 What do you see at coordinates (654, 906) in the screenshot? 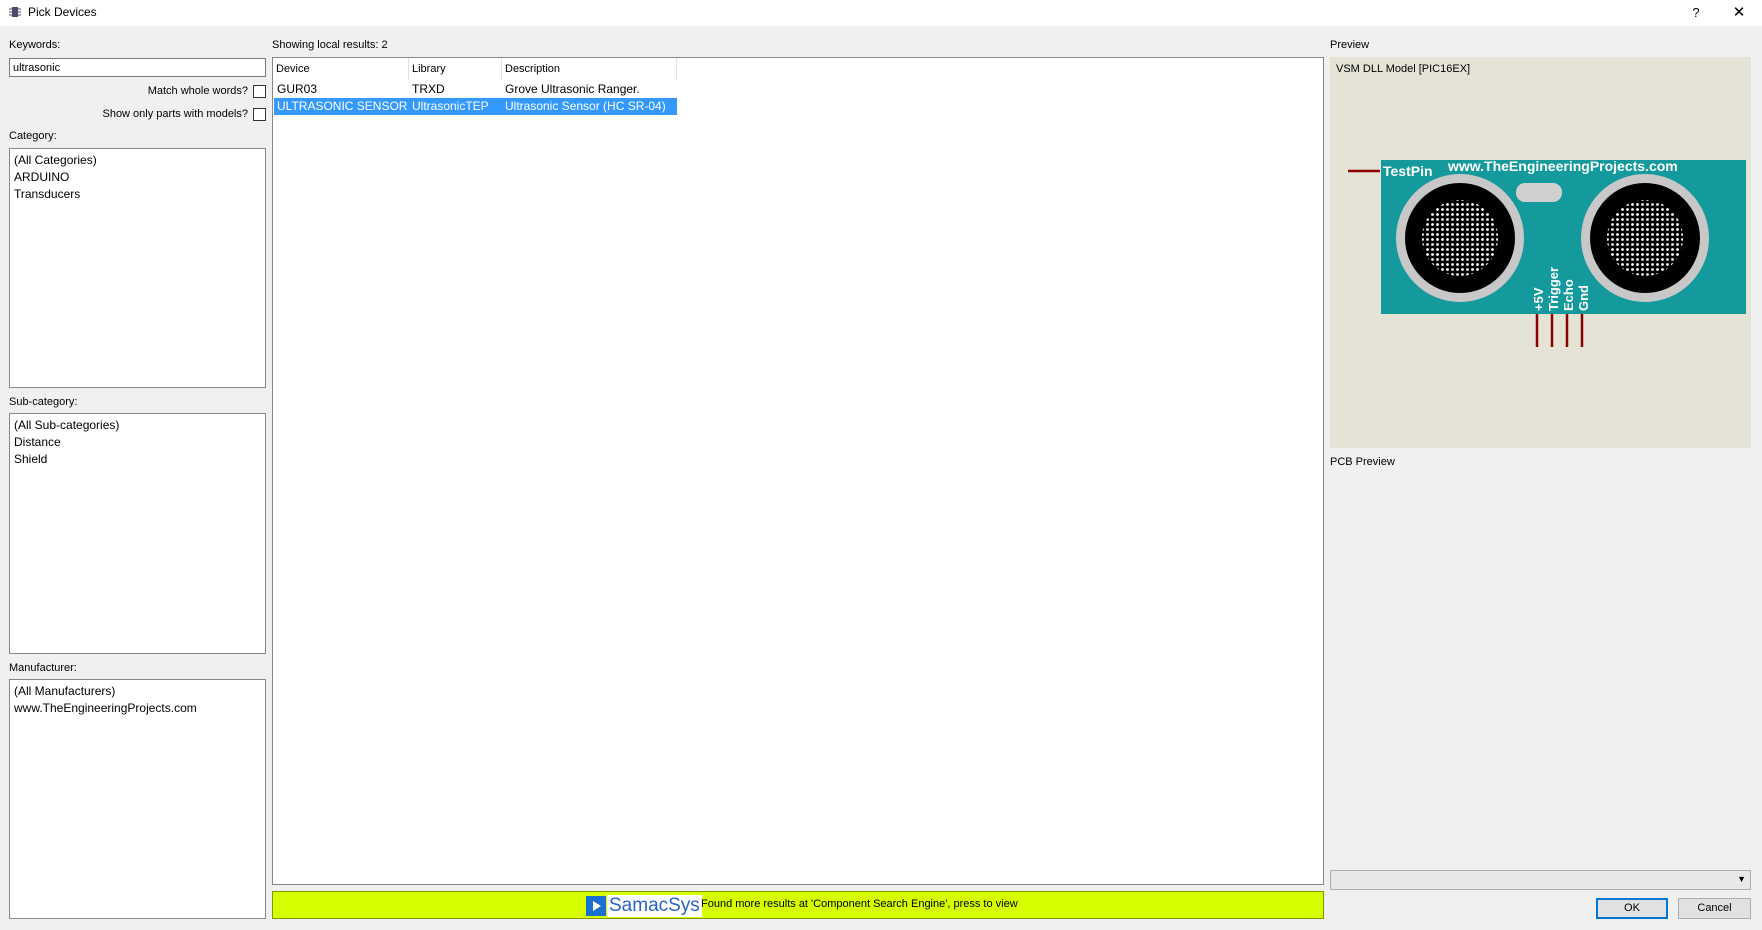
I see `samacsys-logo-text: SamacSys` at bounding box center [654, 906].